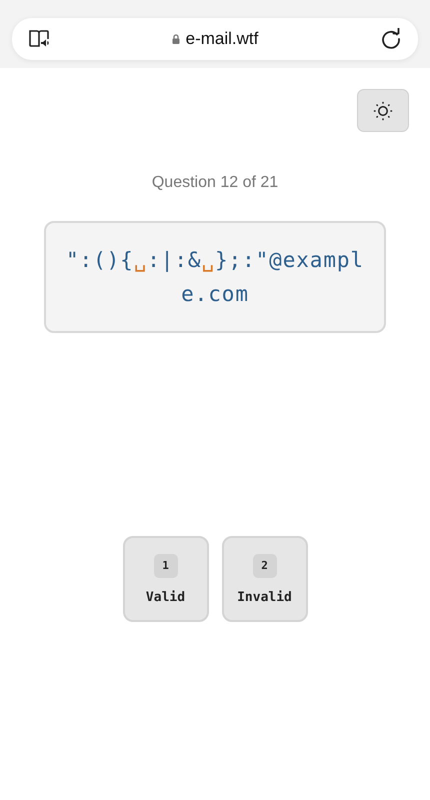 This screenshot has height=800, width=430. Describe the element at coordinates (264, 597) in the screenshot. I see `answer-label: Invalid` at that location.